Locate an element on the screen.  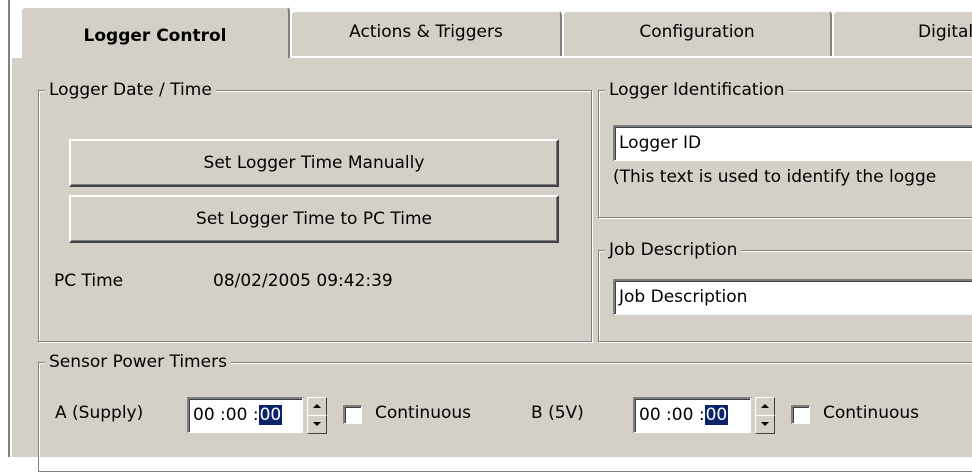
tab-logger-control: Logger Control is located at coordinates (155, 32).